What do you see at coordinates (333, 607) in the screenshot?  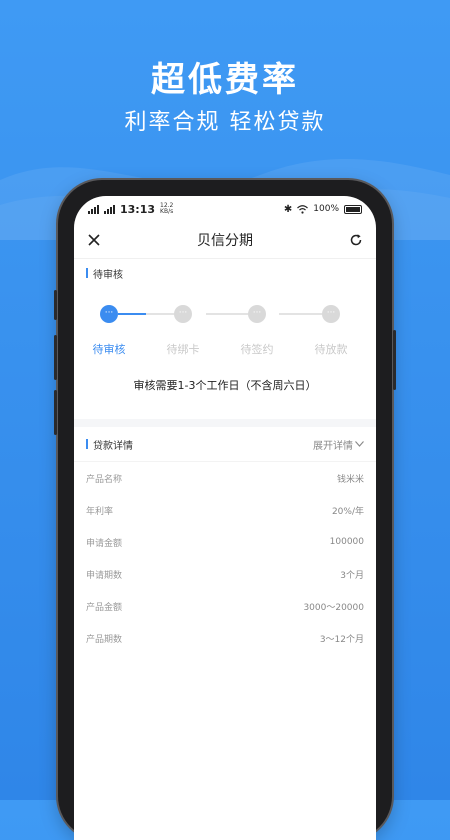 I see `detail-value: 3000～20000` at bounding box center [333, 607].